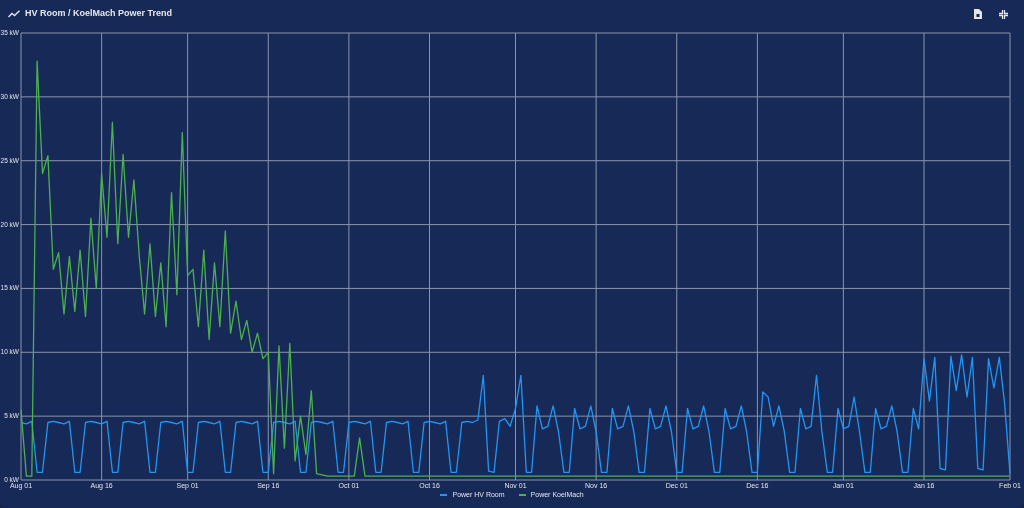 The width and height of the screenshot is (1024, 508). What do you see at coordinates (1003, 14) in the screenshot?
I see `collapse-icon` at bounding box center [1003, 14].